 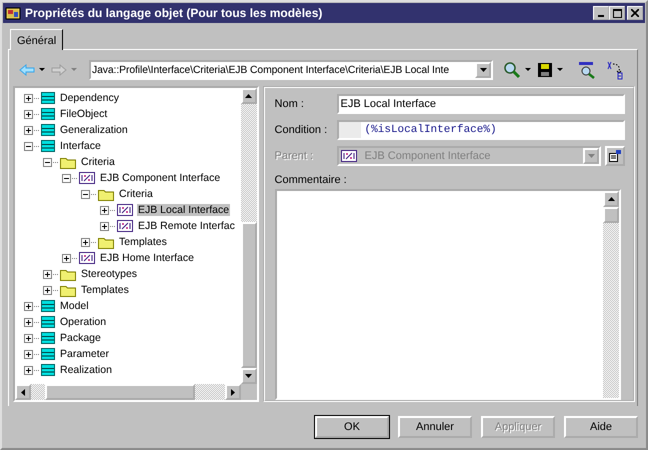 I want to click on close-icon, so click(x=635, y=13).